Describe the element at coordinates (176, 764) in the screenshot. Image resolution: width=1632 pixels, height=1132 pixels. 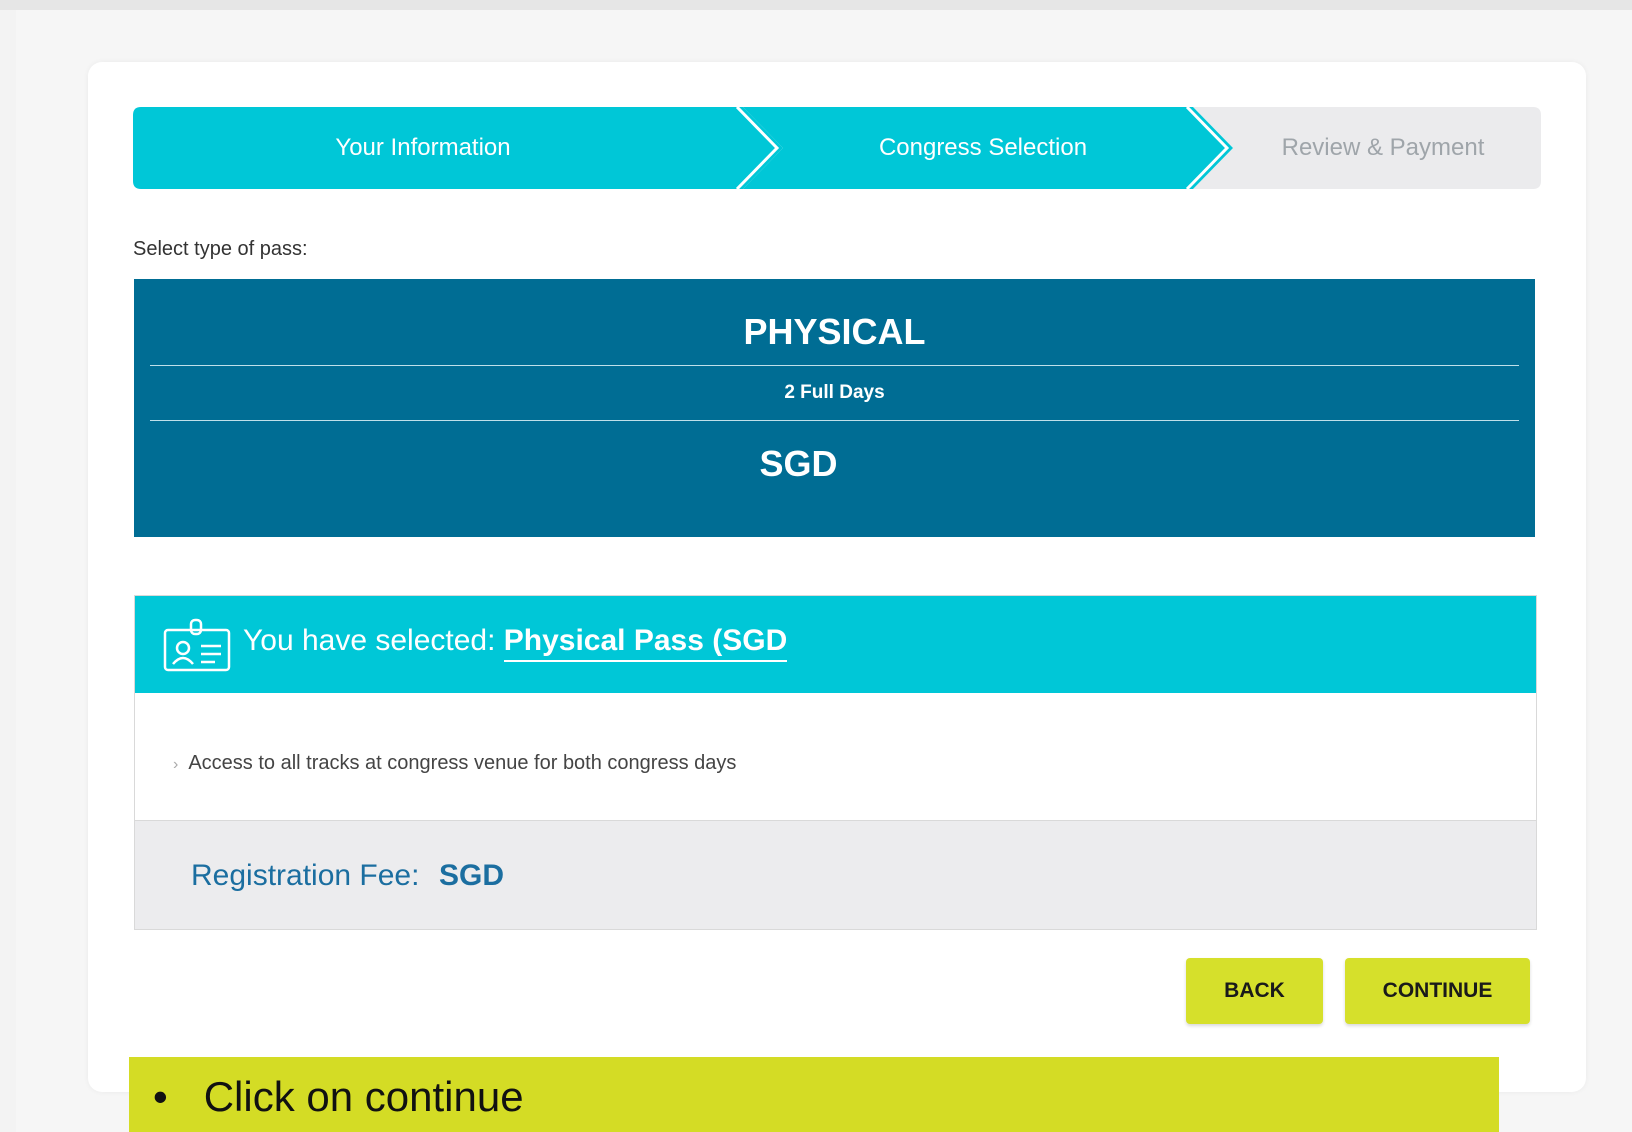
I see `chevron-right-icon: ›` at that location.